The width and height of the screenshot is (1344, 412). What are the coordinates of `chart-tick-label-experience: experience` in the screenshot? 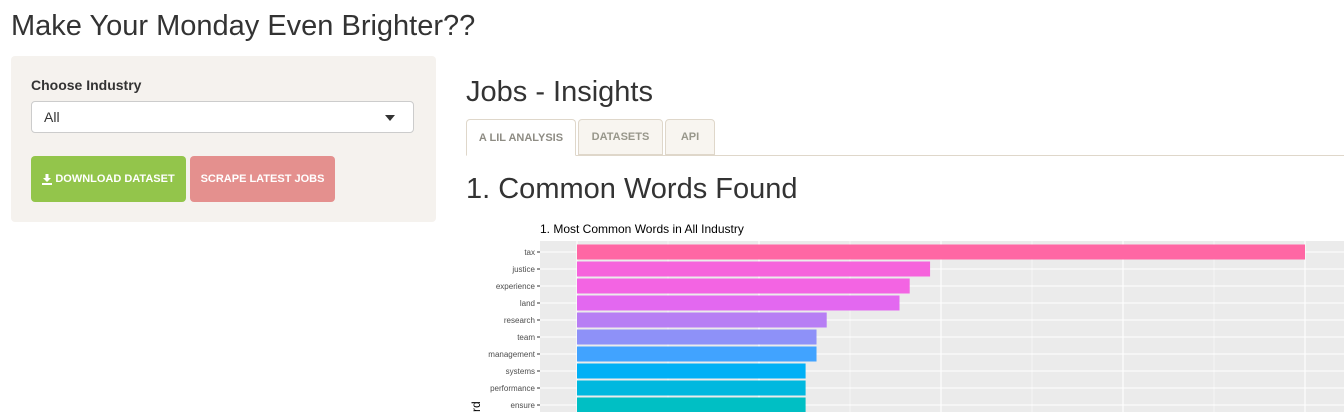 It's located at (516, 286).